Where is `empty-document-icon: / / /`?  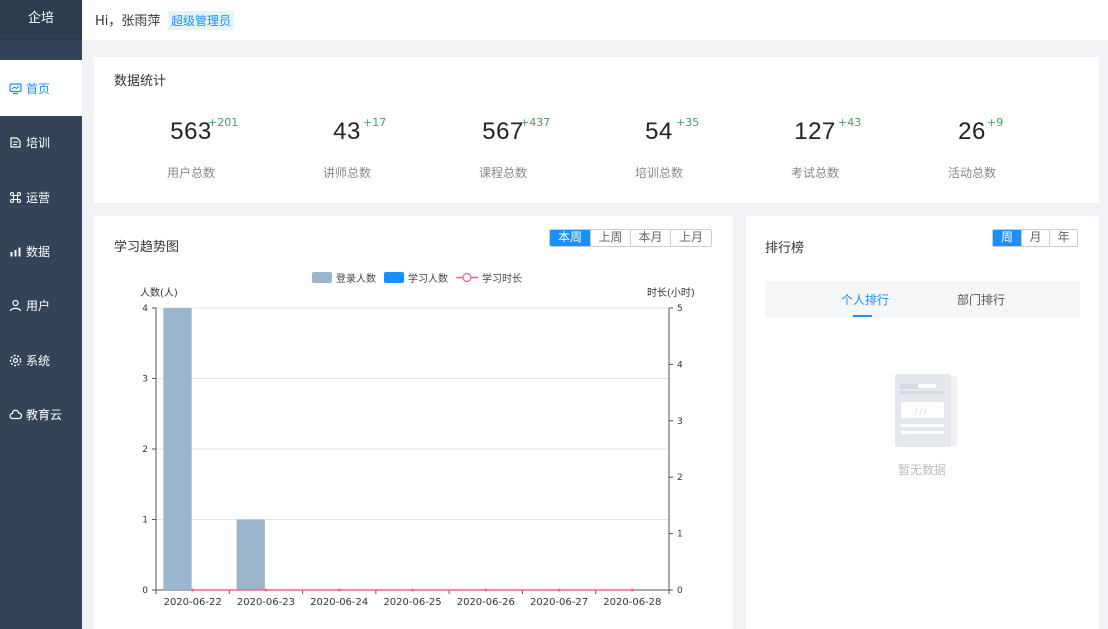
empty-document-icon: / / / is located at coordinates (926, 410).